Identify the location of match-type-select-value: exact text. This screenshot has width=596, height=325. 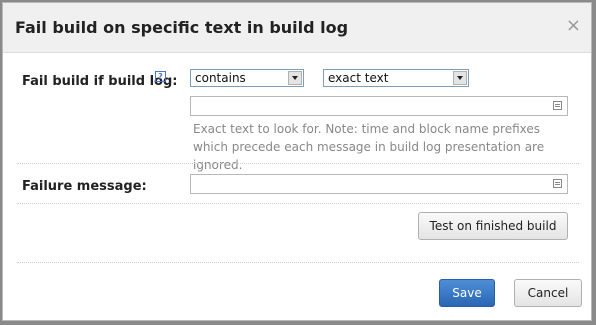
(358, 78).